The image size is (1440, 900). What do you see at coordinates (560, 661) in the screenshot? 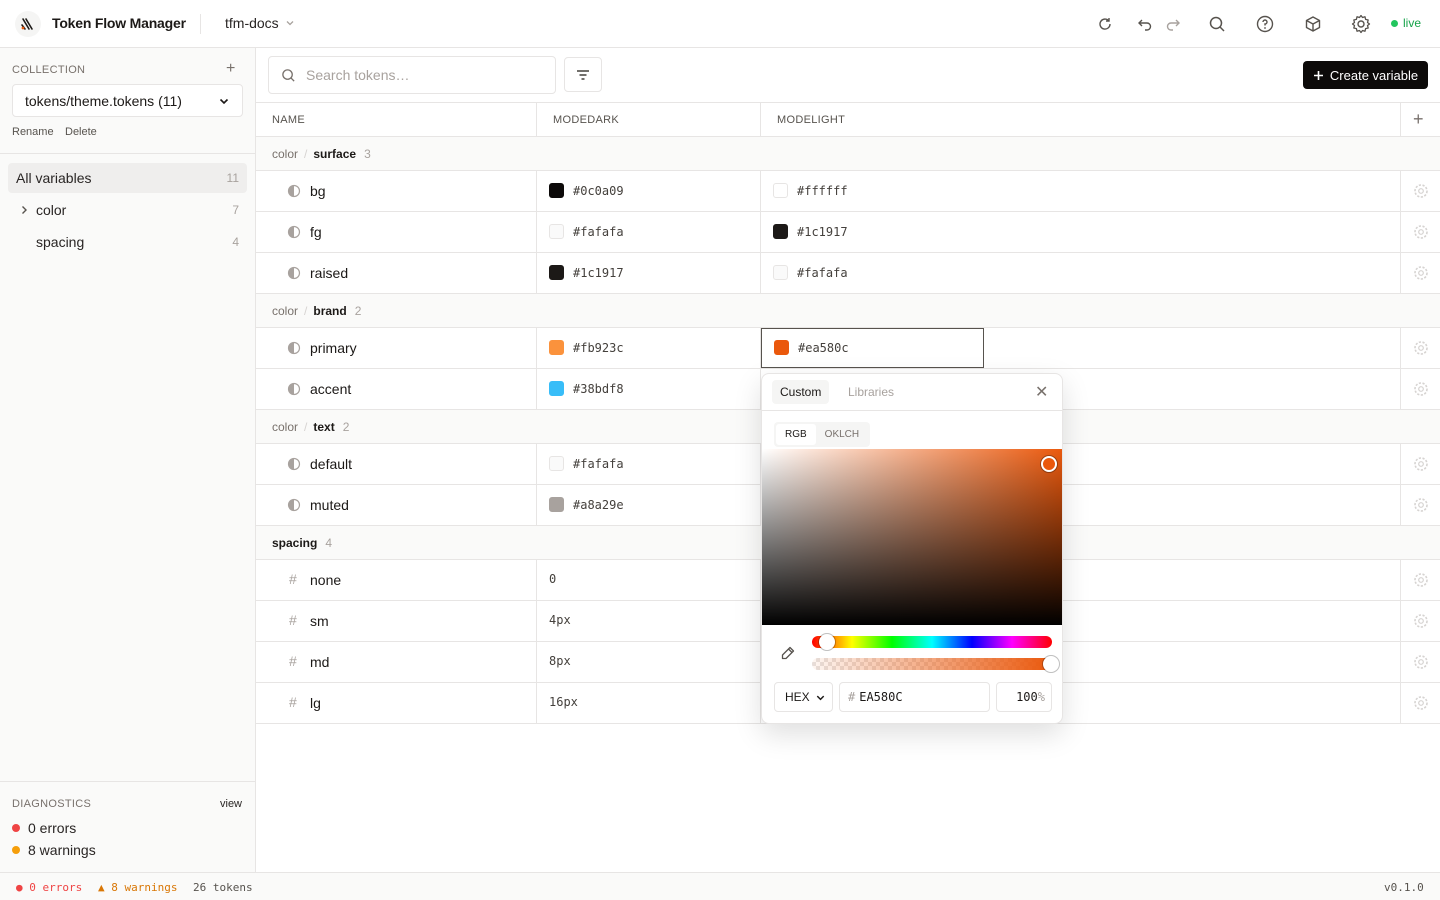
I see `value-cell-dark: 8px` at bounding box center [560, 661].